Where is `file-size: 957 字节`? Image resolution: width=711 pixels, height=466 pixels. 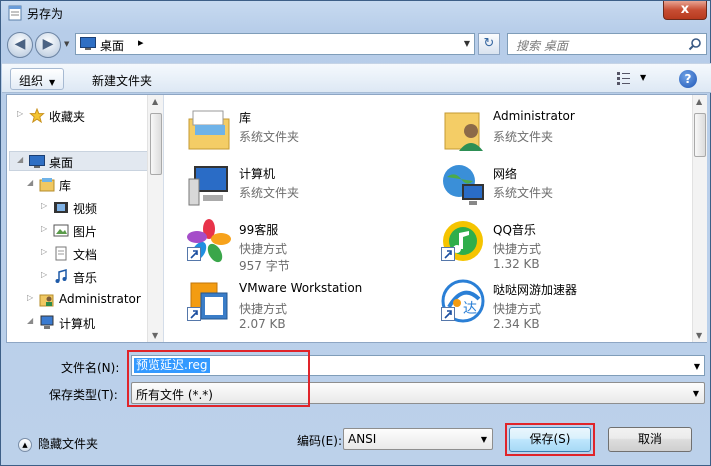
file-size: 957 字节 is located at coordinates (264, 266).